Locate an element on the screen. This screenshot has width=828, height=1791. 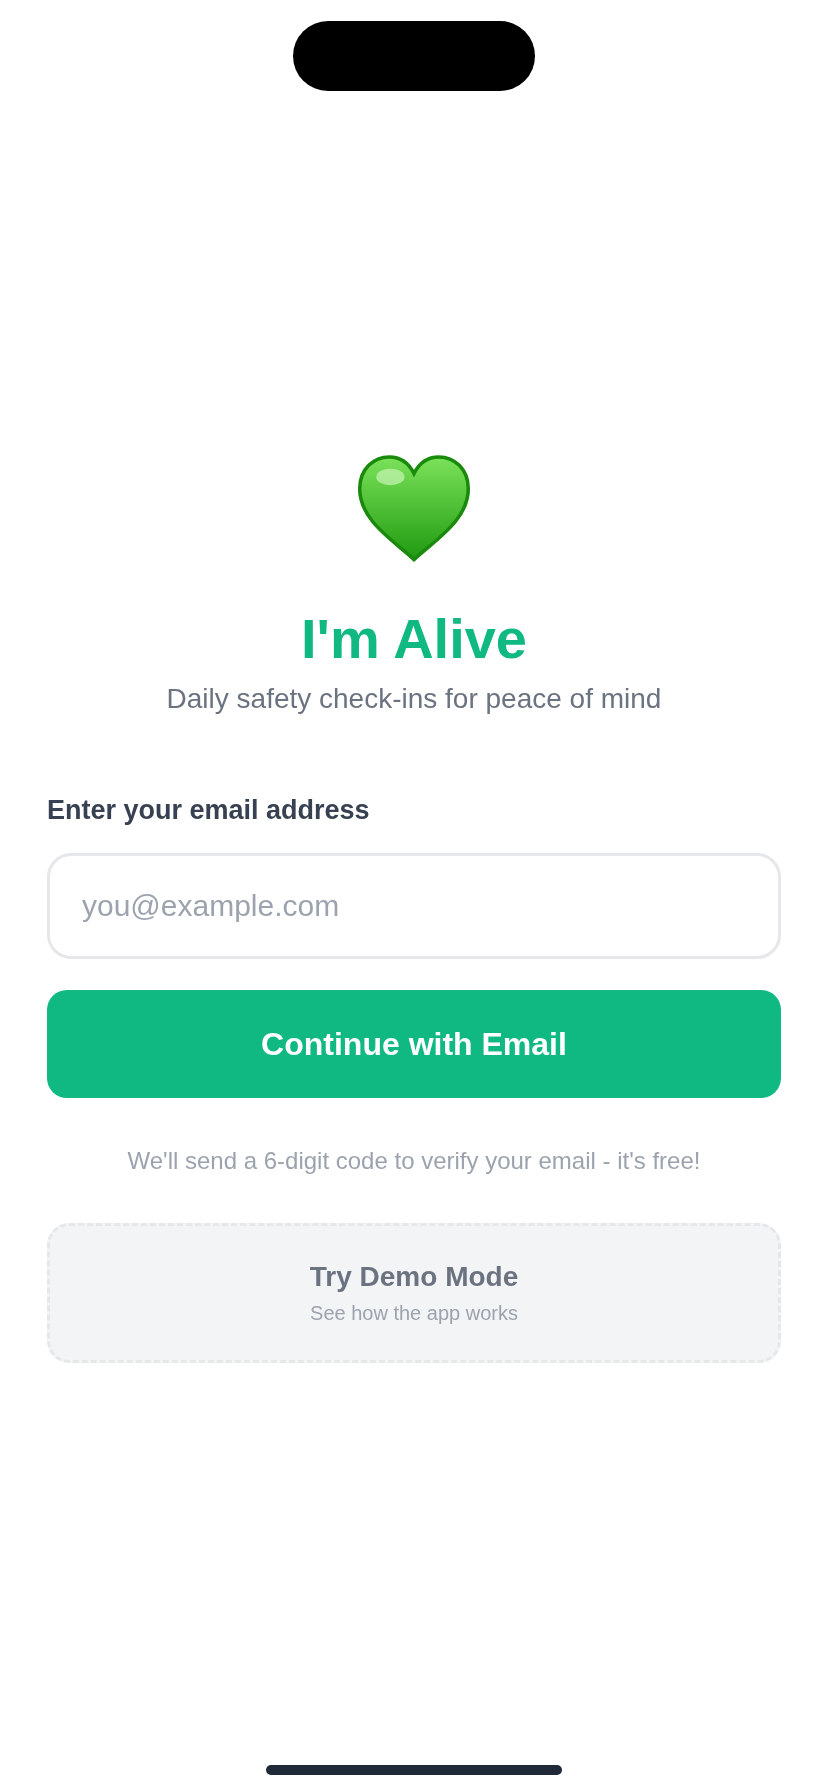
app-subtitle: Daily safety check-ins for peace of mind is located at coordinates (414, 699).